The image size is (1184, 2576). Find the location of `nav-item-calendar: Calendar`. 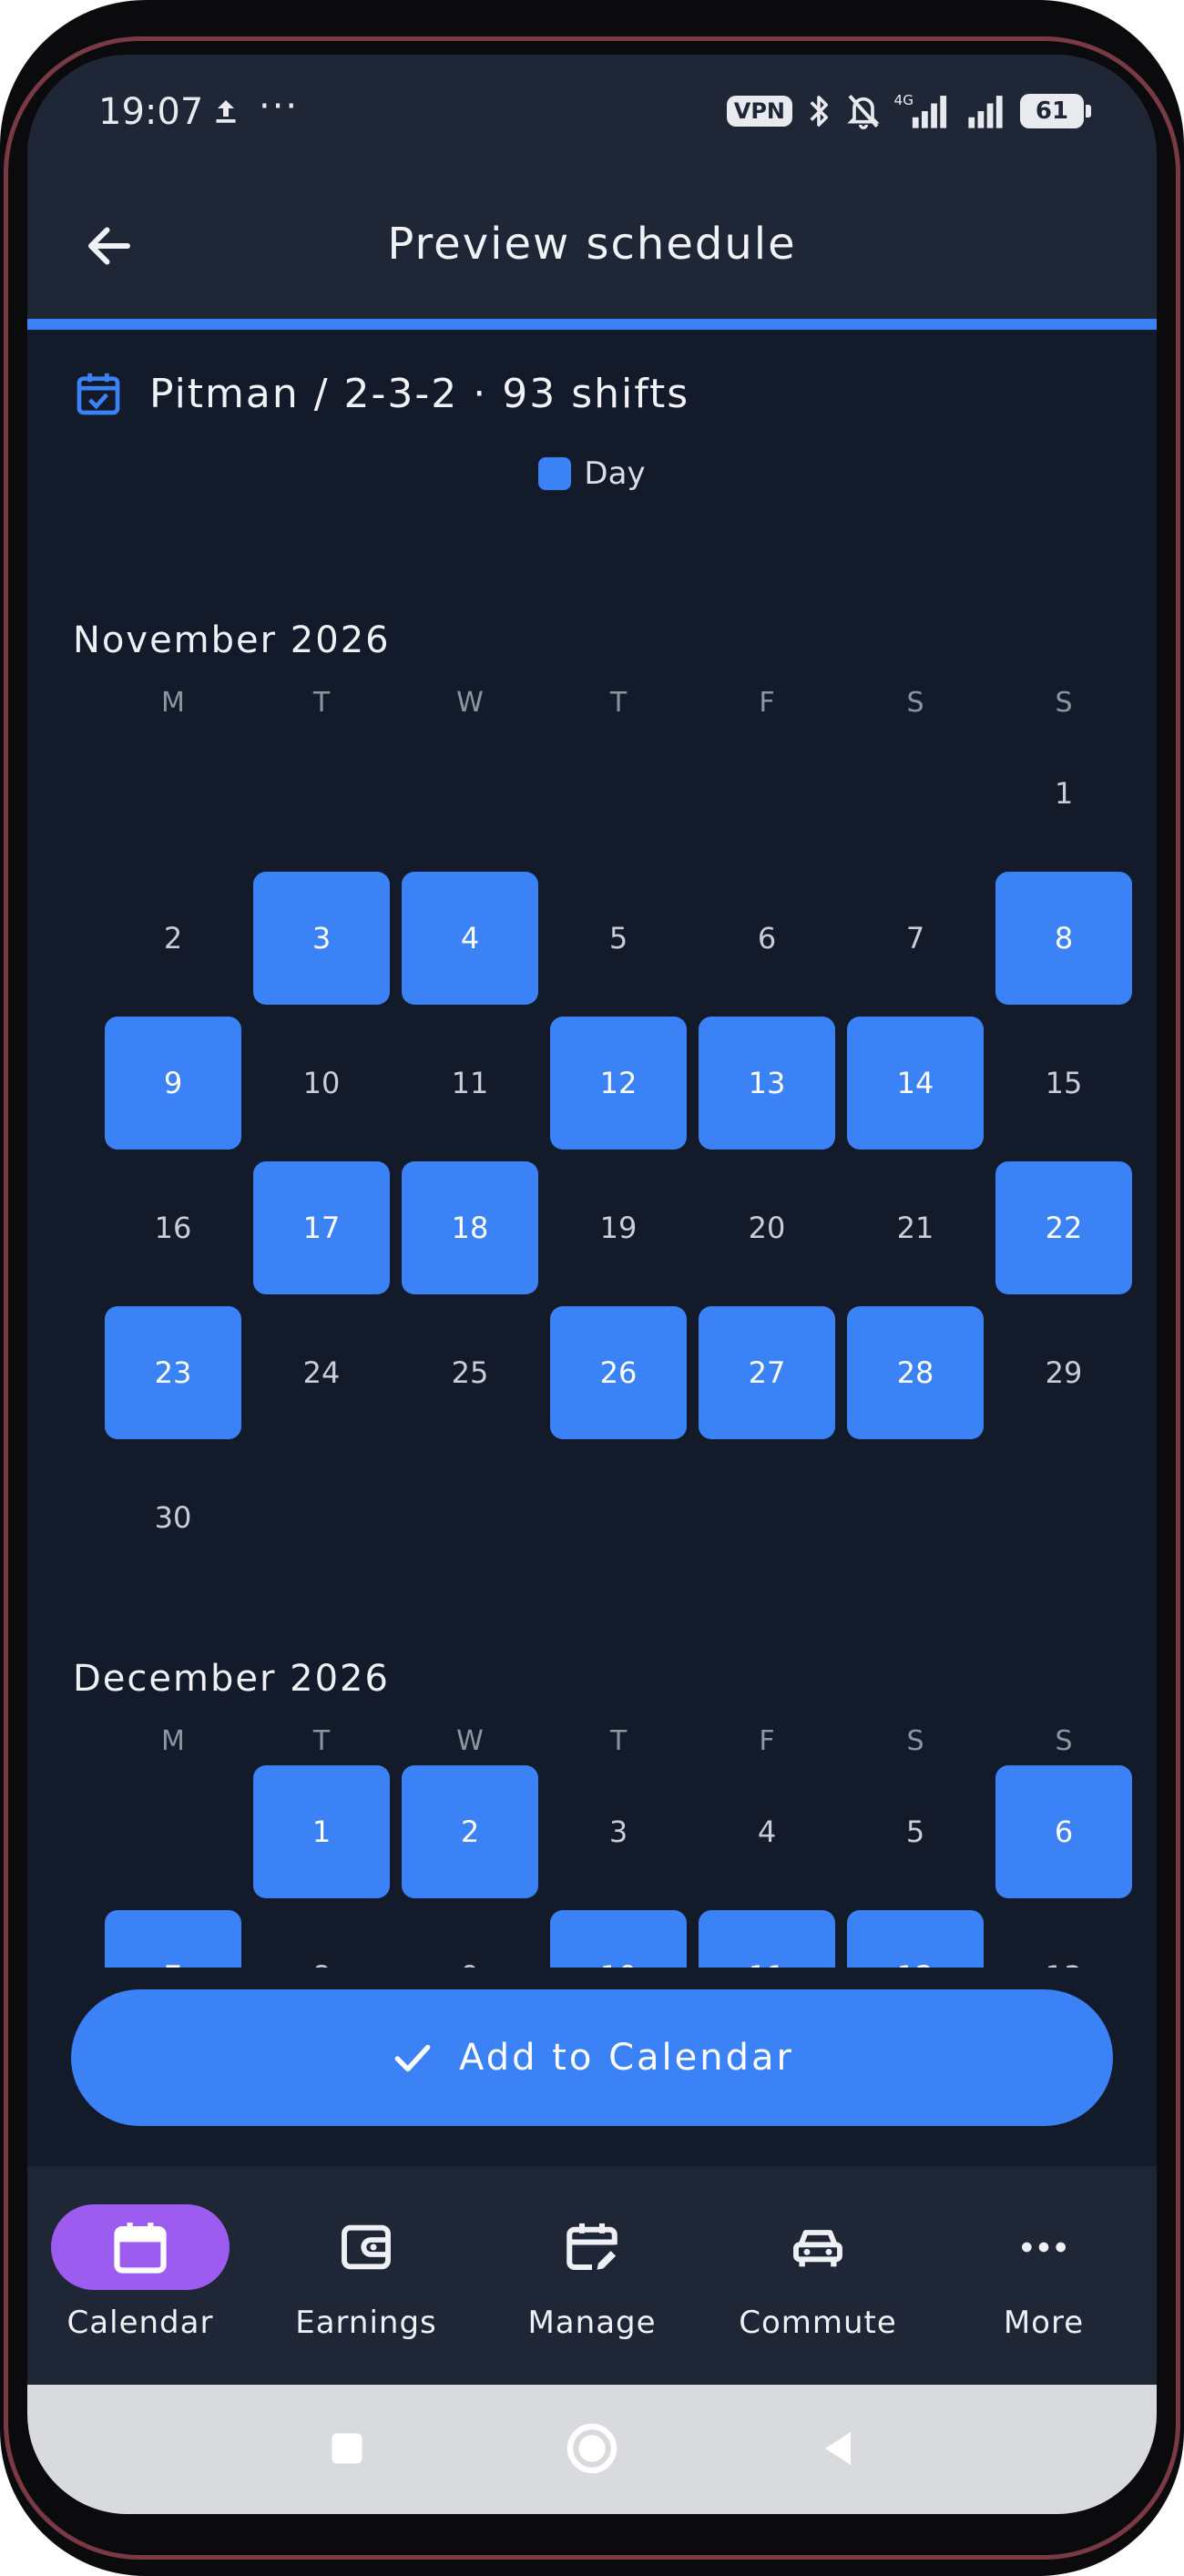

nav-item-calendar: Calendar is located at coordinates (140, 2275).